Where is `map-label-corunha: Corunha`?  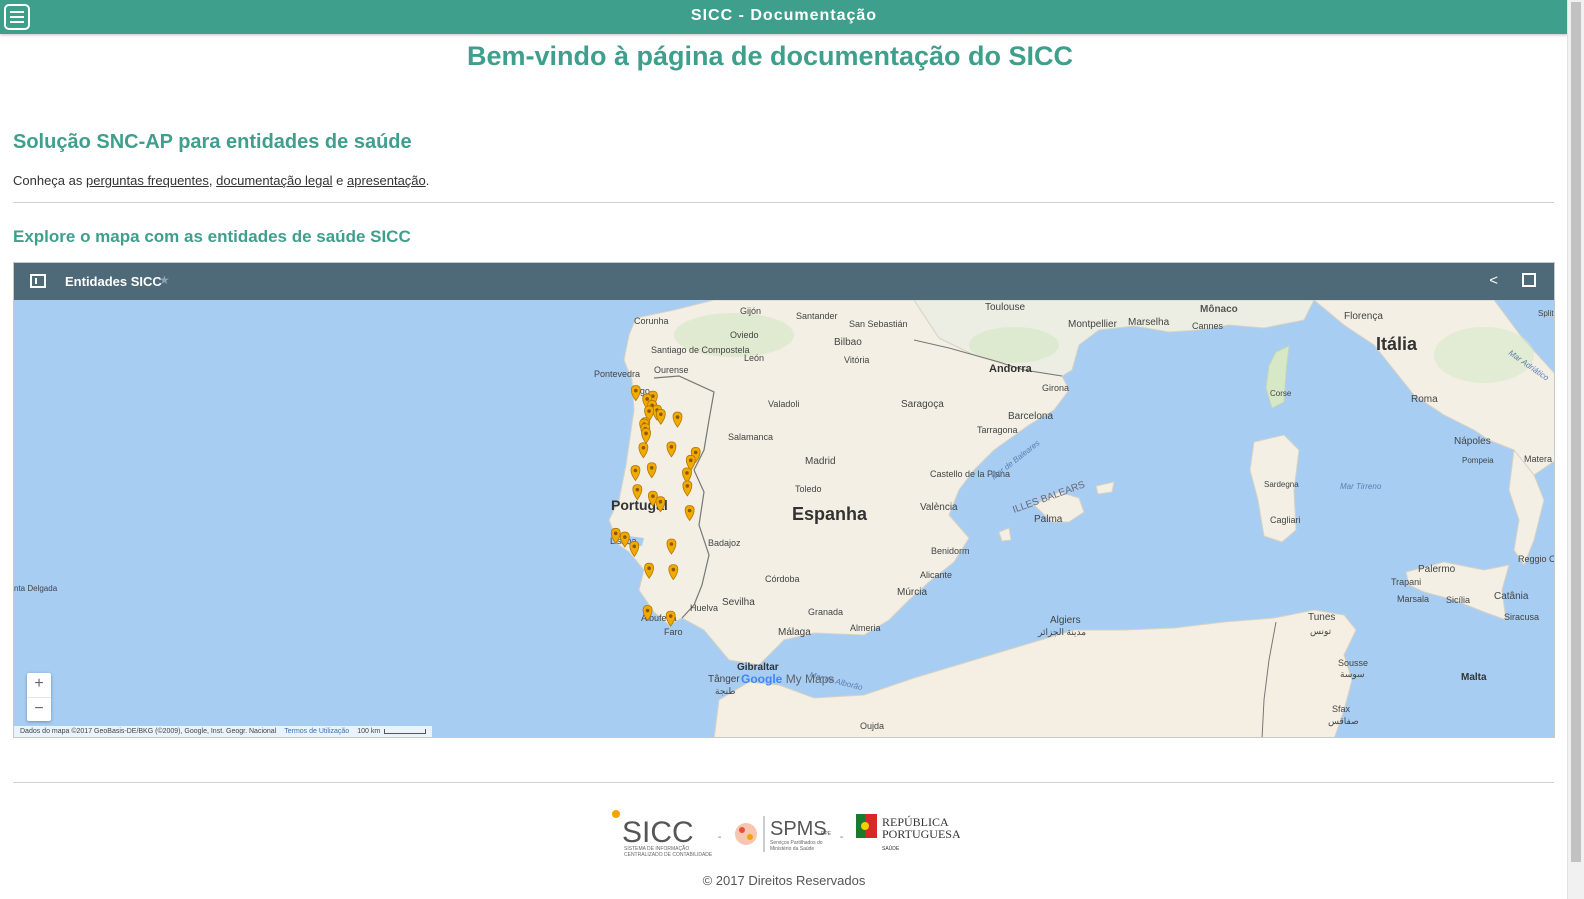 map-label-corunha: Corunha is located at coordinates (651, 321).